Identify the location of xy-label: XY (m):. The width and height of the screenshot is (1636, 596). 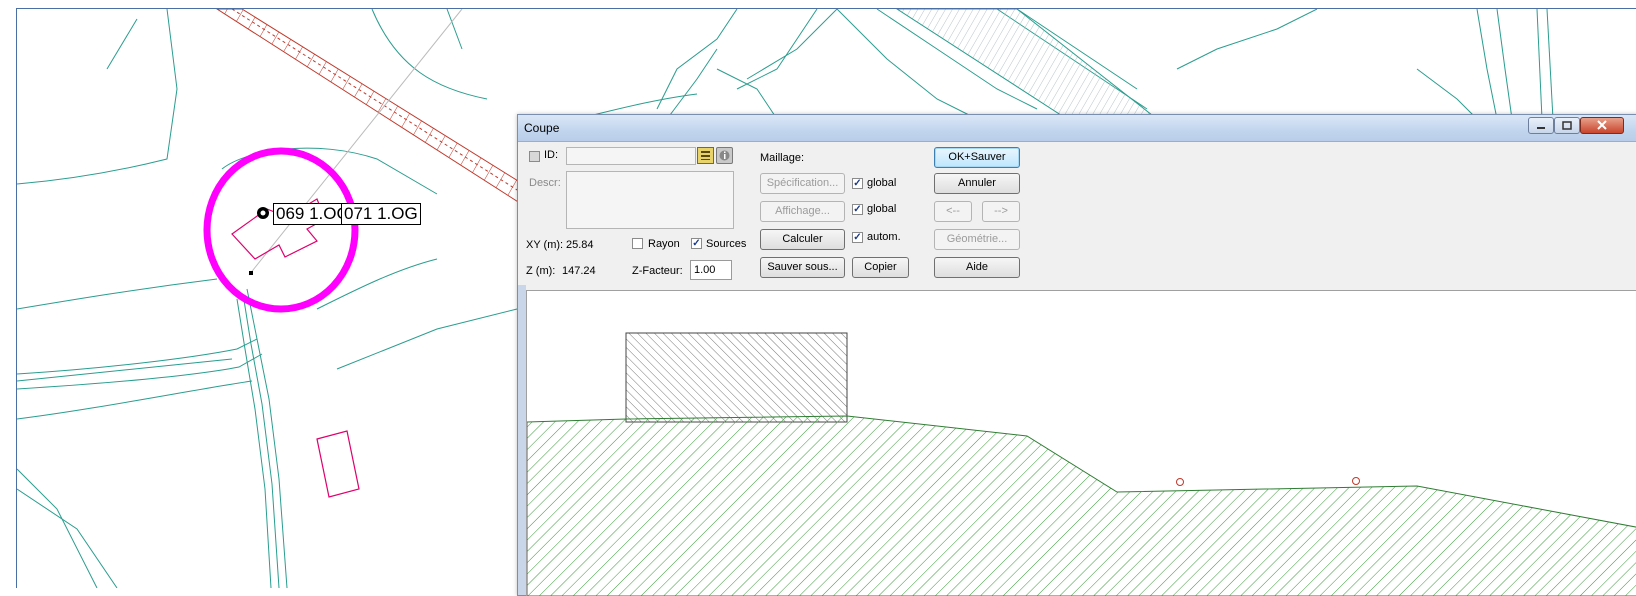
(545, 245).